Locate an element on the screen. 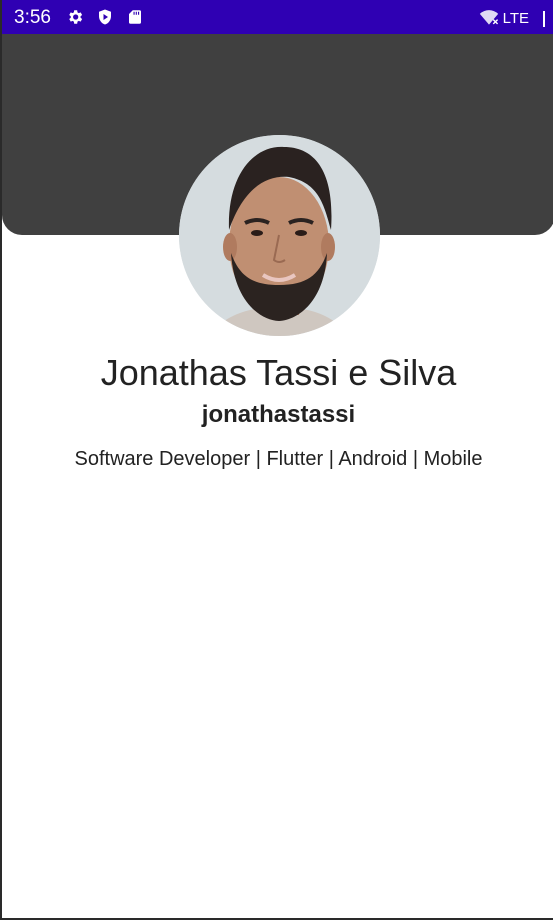 The width and height of the screenshot is (553, 920). profile-username: jonathastassi is located at coordinates (278, 414).